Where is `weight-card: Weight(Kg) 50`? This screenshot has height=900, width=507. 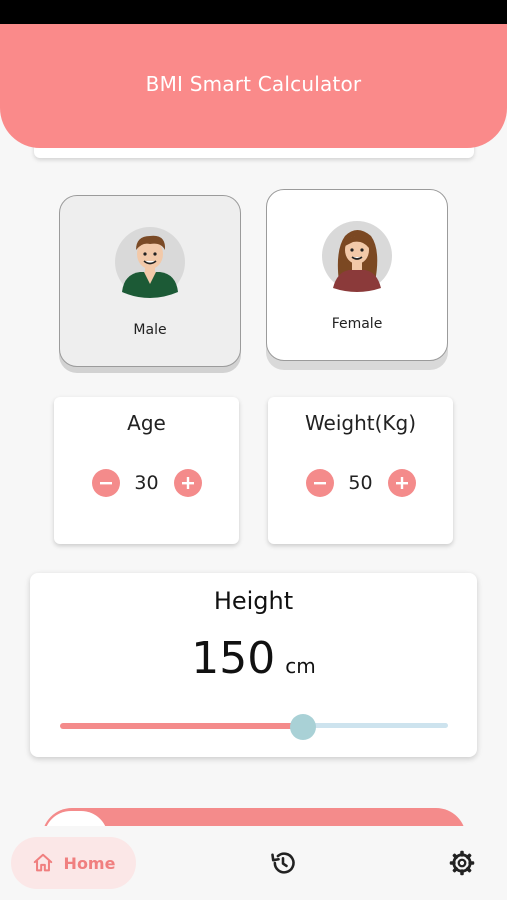 weight-card: Weight(Kg) 50 is located at coordinates (360, 470).